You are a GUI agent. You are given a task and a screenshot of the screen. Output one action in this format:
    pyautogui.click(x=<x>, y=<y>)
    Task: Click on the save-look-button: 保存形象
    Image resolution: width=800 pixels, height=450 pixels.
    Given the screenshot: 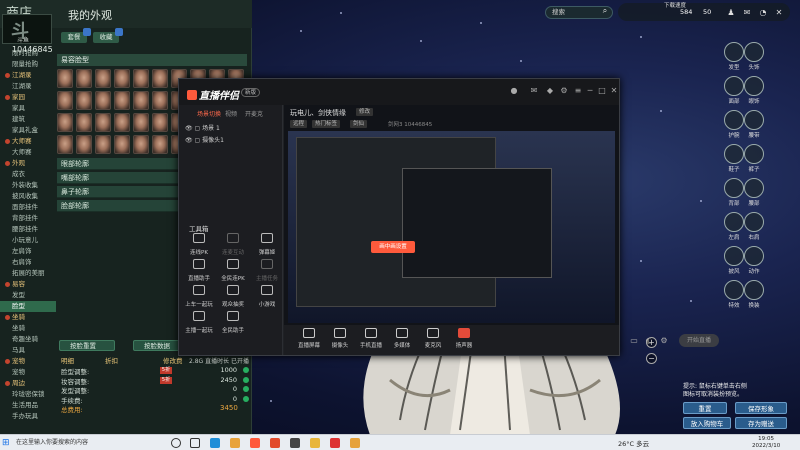 What is the action you would take?
    pyautogui.click(x=761, y=408)
    